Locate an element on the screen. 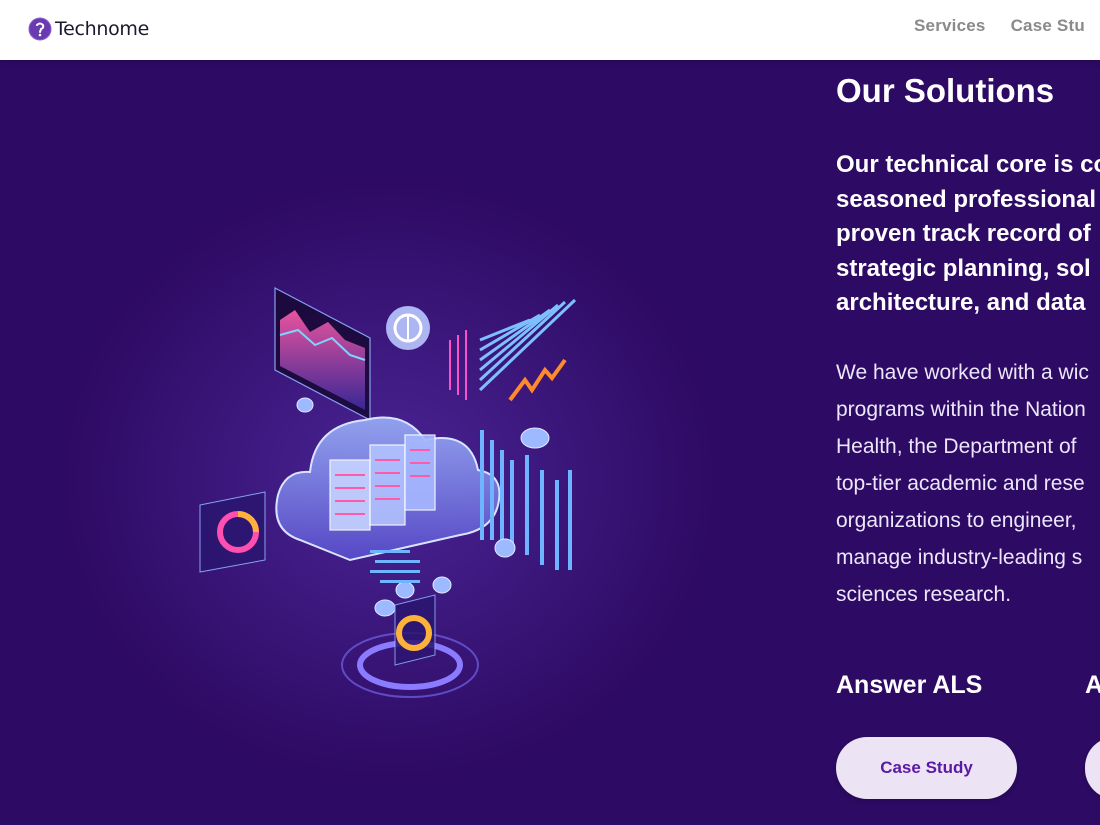  donut-panel-left is located at coordinates (232, 532).